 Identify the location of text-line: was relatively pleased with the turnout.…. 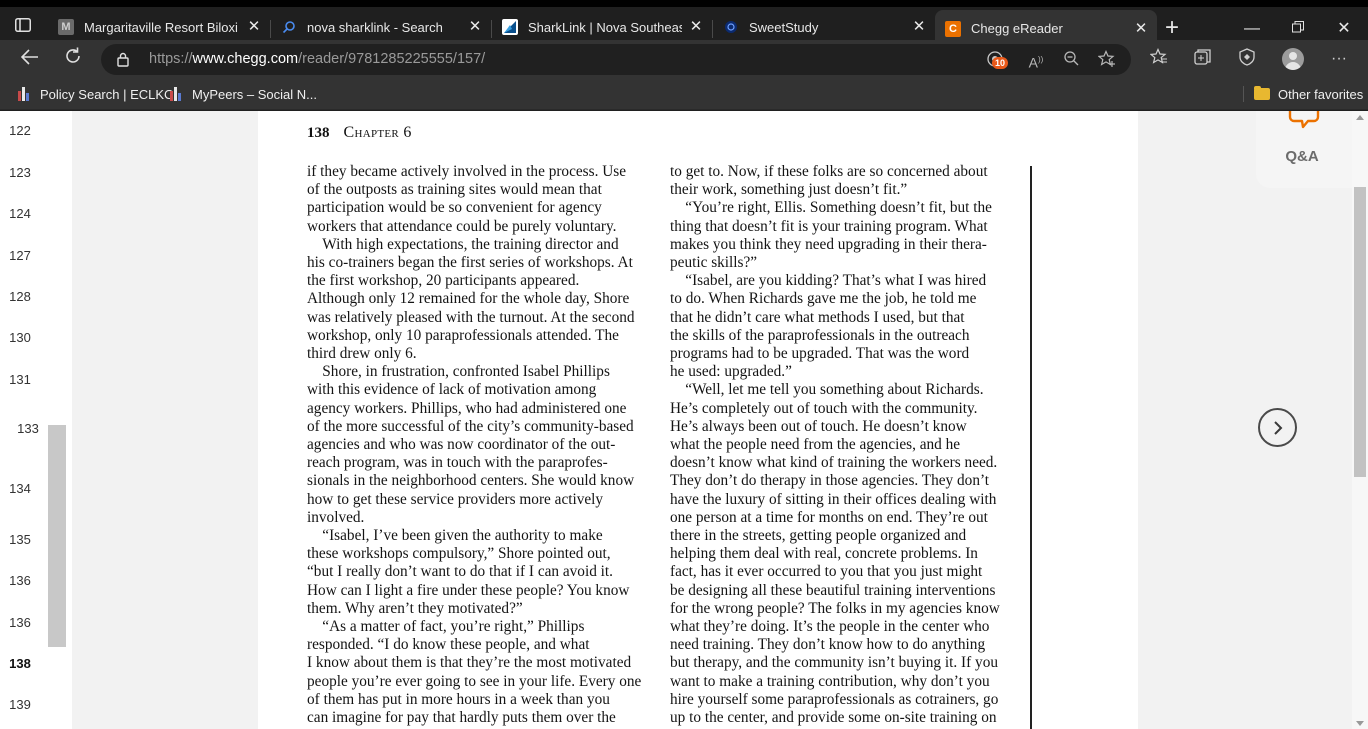
(471, 317).